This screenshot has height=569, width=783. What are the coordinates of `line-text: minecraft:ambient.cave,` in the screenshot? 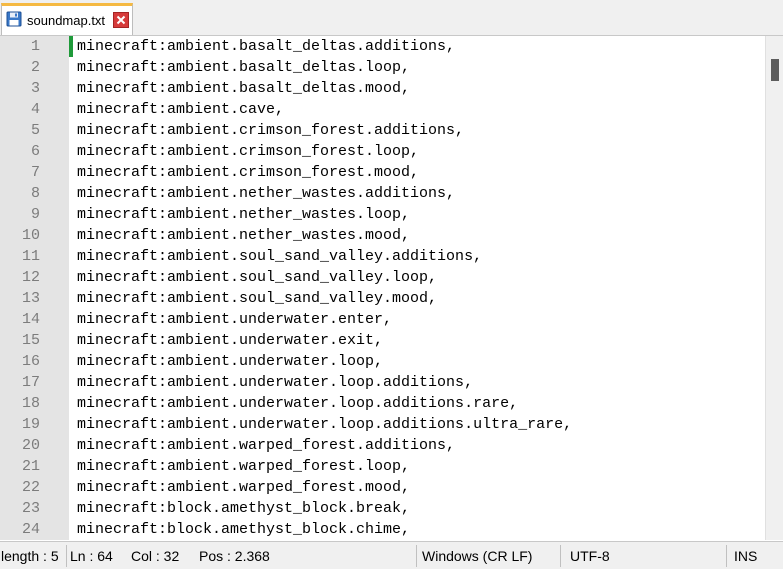 It's located at (180, 109).